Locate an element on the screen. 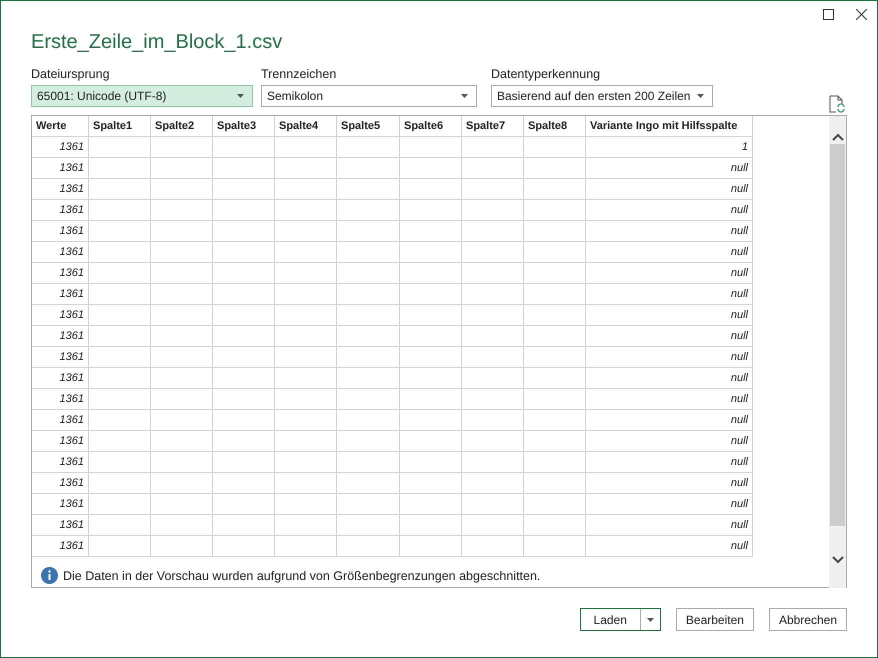 The width and height of the screenshot is (878, 658). column-header: Spalte6 is located at coordinates (431, 126).